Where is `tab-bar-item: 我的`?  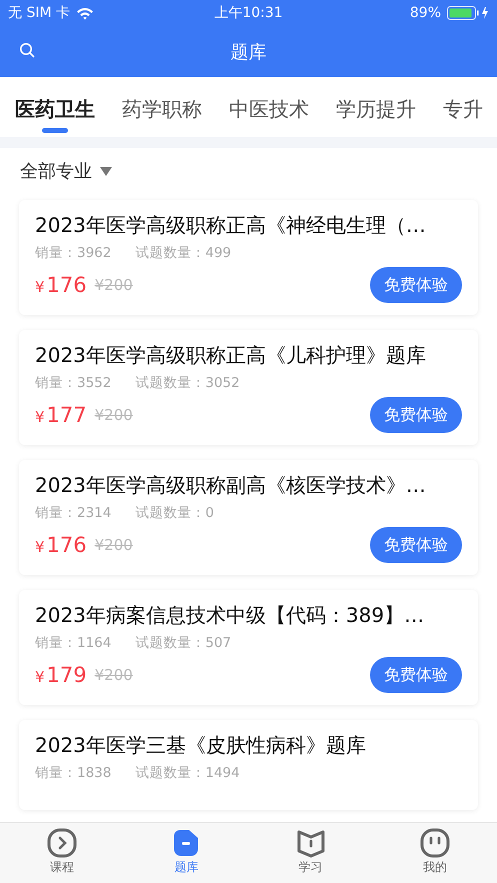 tab-bar-item: 我的 is located at coordinates (434, 853).